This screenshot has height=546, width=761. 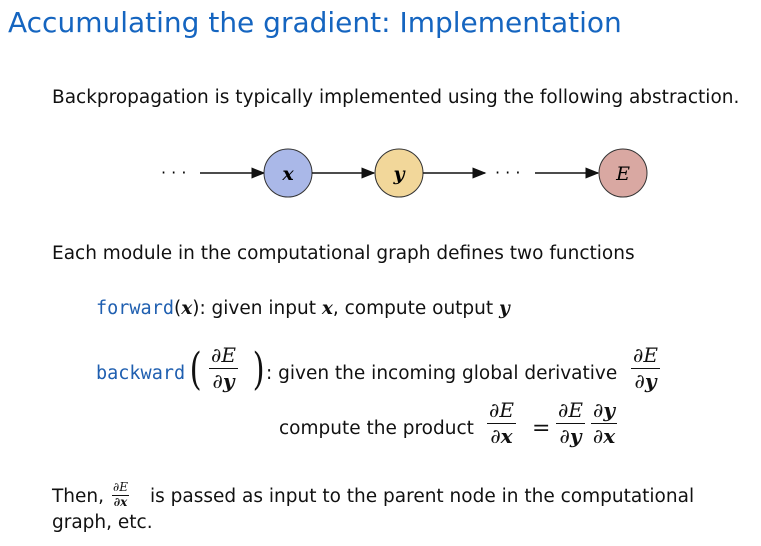 What do you see at coordinates (541, 428) in the screenshot?
I see `product-equals: =` at bounding box center [541, 428].